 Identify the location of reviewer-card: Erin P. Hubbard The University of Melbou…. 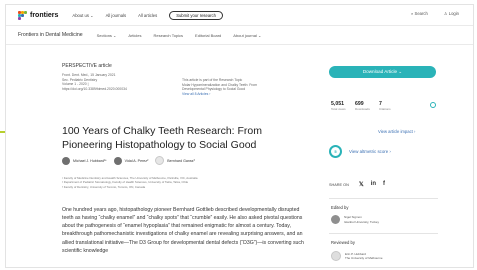
(357, 256).